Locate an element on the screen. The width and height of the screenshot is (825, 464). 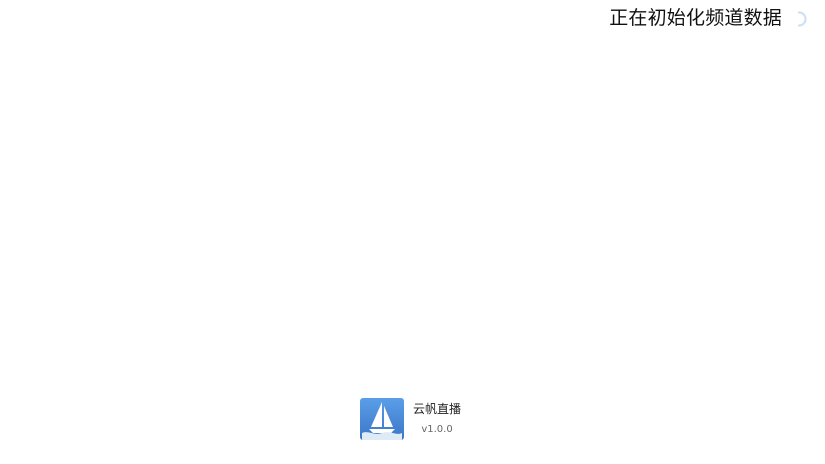
loading-status: 正在初始化频道数据 is located at coordinates (708, 18).